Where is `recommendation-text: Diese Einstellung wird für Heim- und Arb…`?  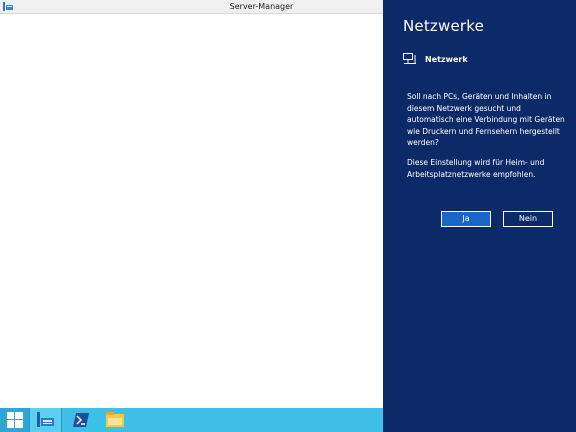 recommendation-text: Diese Einstellung wird für Heim- und Arb… is located at coordinates (476, 168).